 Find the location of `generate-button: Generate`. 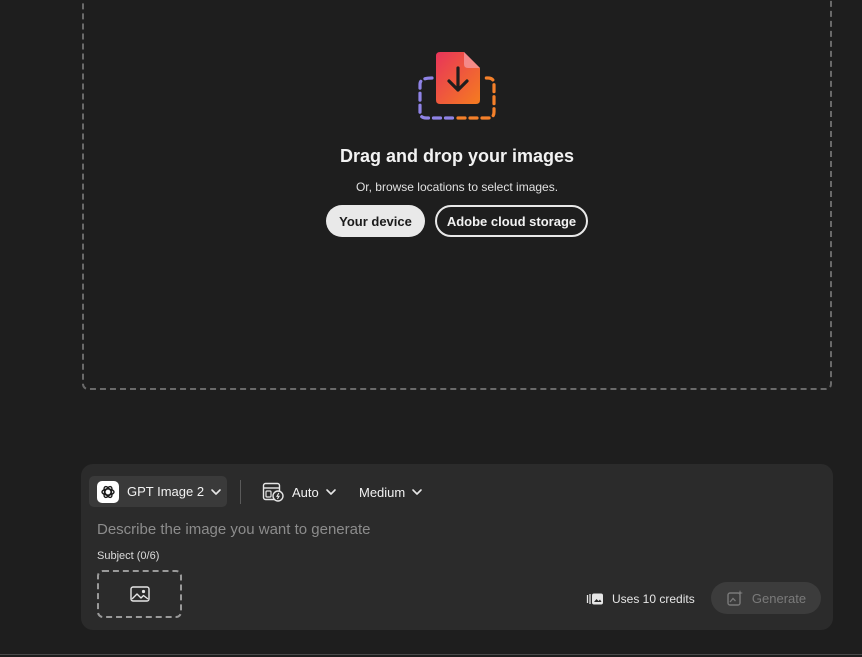

generate-button: Generate is located at coordinates (766, 598).